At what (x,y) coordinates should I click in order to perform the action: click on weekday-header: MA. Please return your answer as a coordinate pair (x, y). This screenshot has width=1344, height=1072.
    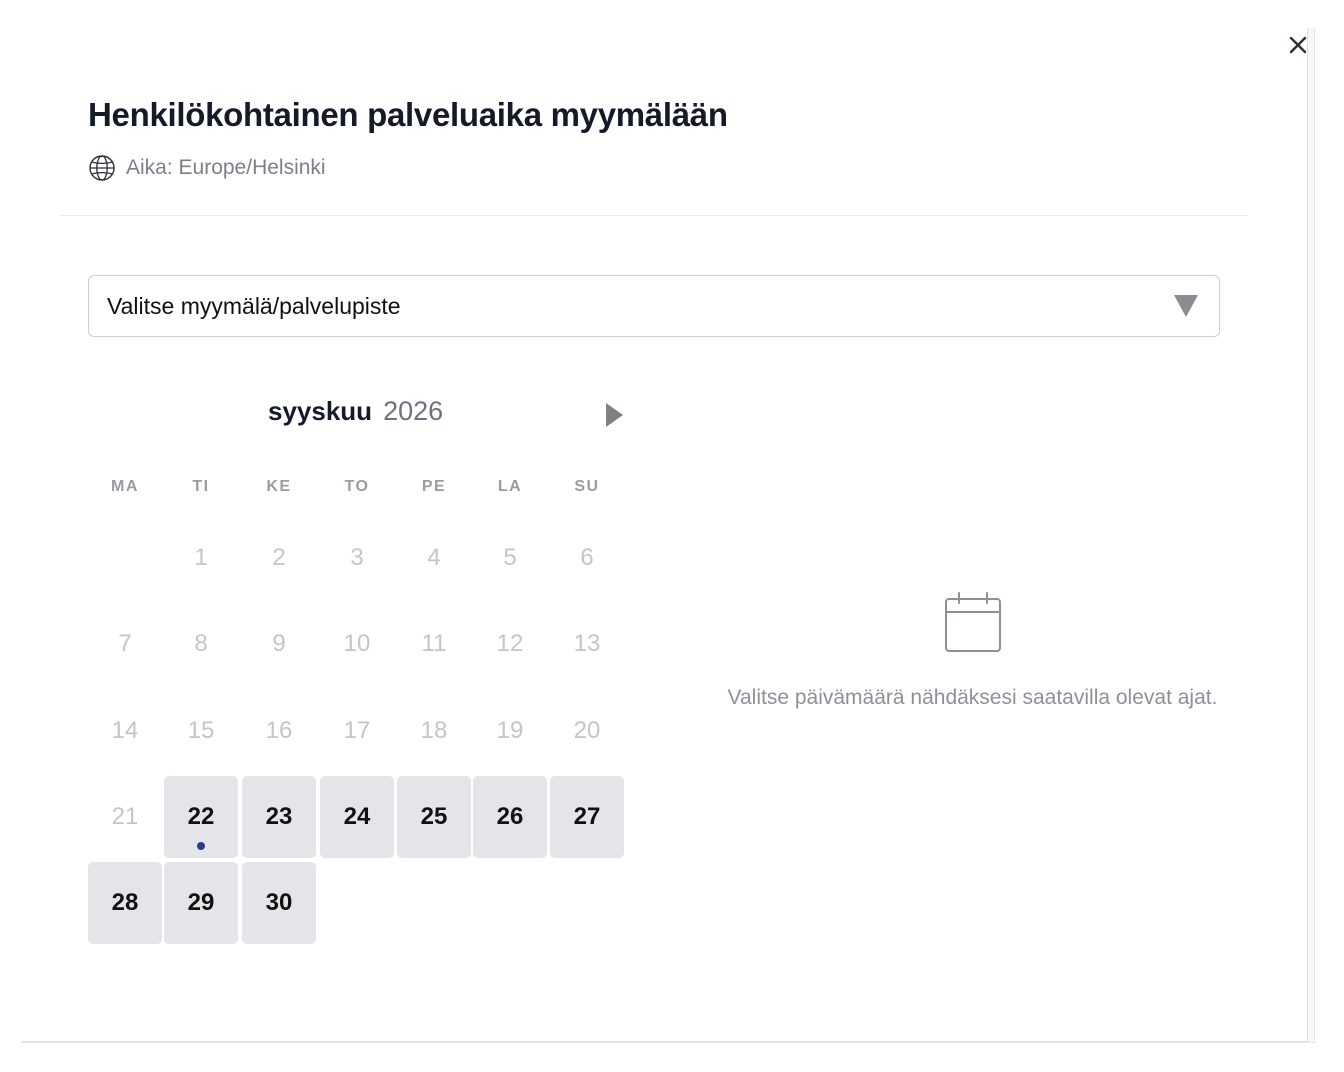
    Looking at the image, I should click on (125, 486).